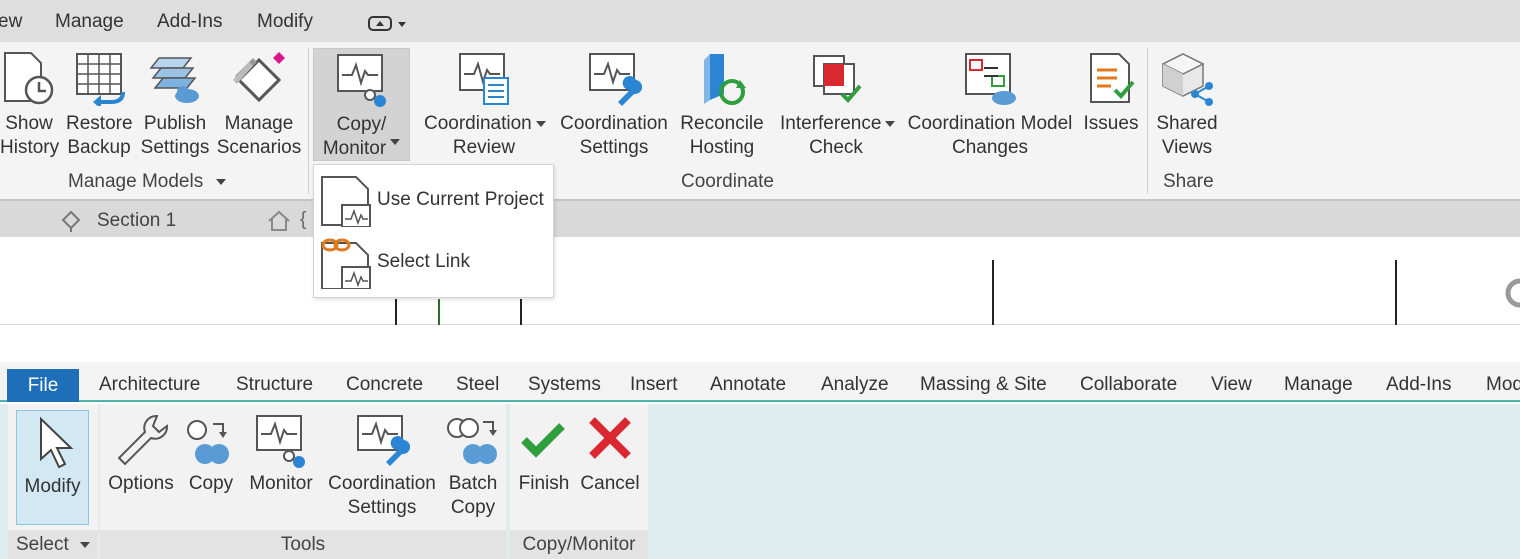 This screenshot has width=1520, height=559. Describe the element at coordinates (99, 147) in the screenshot. I see `restore-backup-line2: Backup` at that location.